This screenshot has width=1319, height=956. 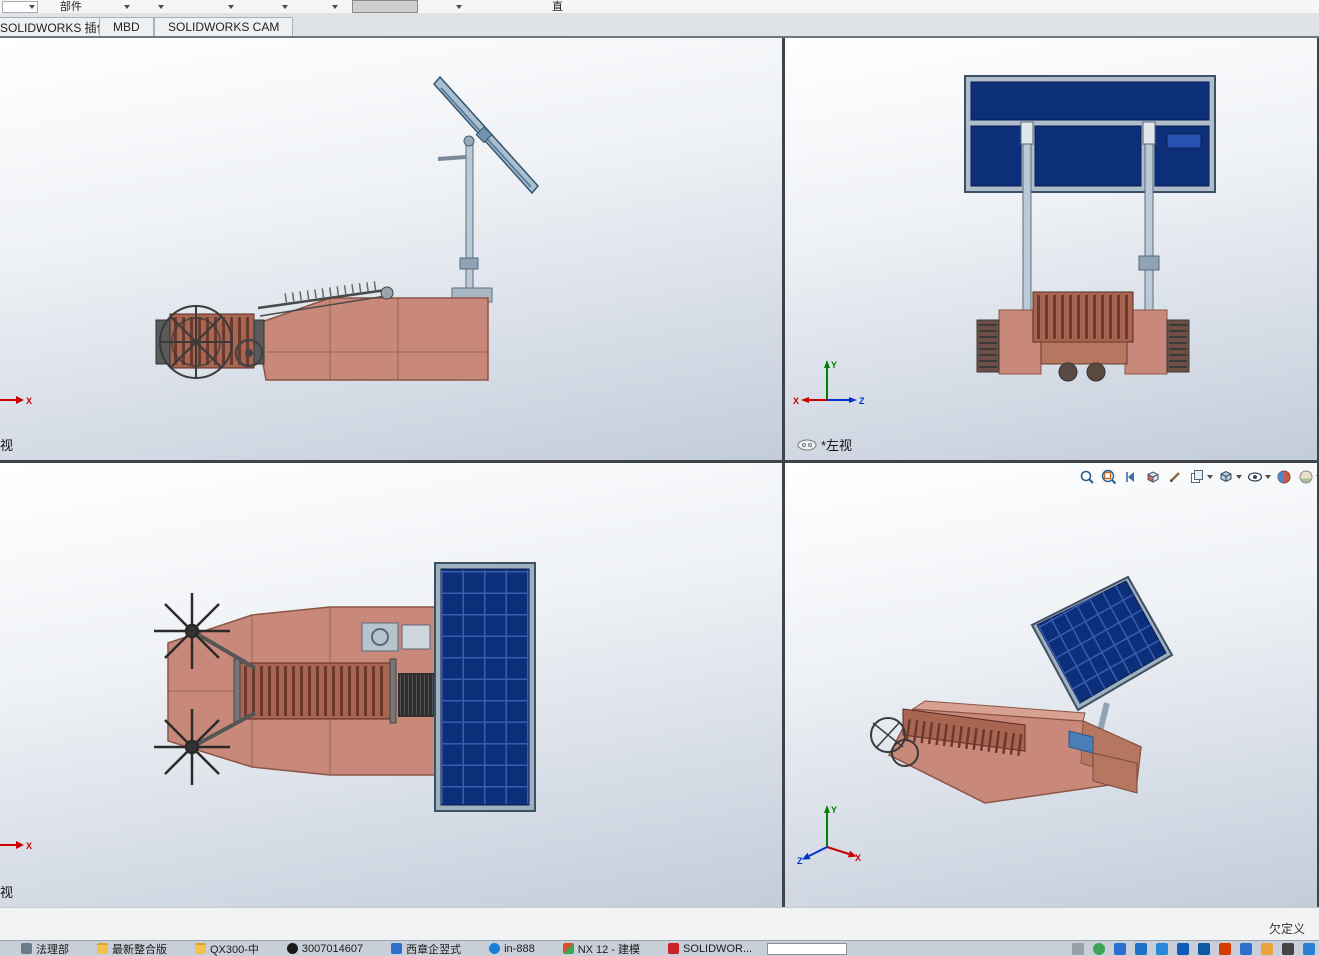 What do you see at coordinates (807, 444) in the screenshot?
I see `view-indicator-icon` at bounding box center [807, 444].